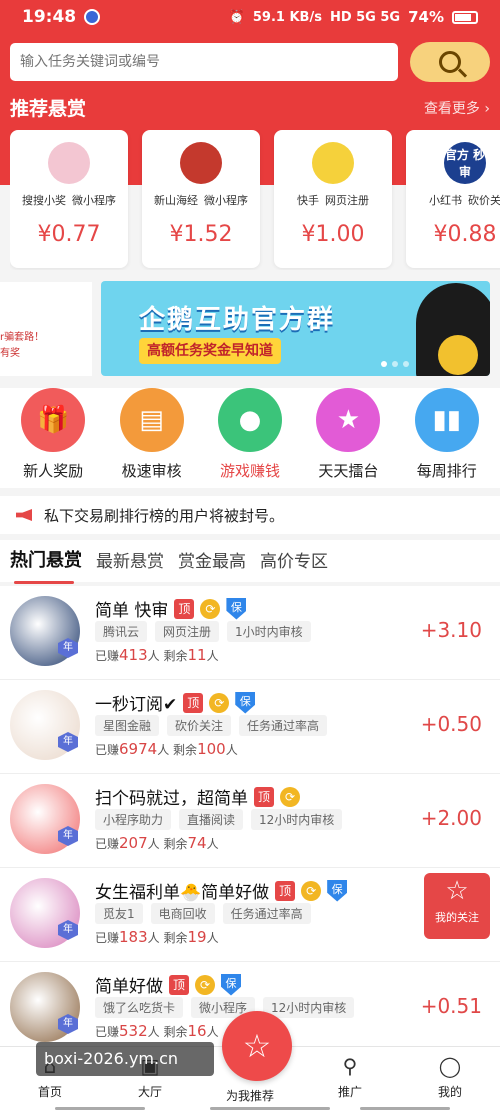 This screenshot has height=1111, width=500. I want to click on quick-action-gift: 🎁 新人奖励, so click(53, 438).